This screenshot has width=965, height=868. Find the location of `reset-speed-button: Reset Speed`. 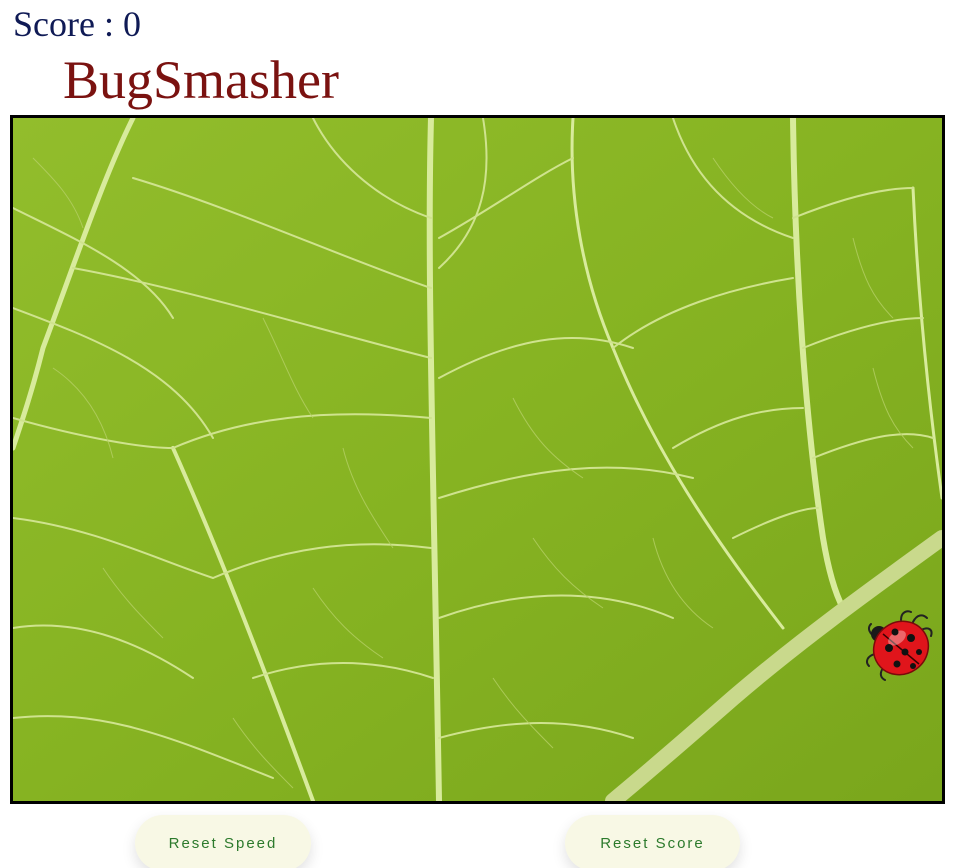

reset-speed-button: Reset Speed is located at coordinates (223, 841).